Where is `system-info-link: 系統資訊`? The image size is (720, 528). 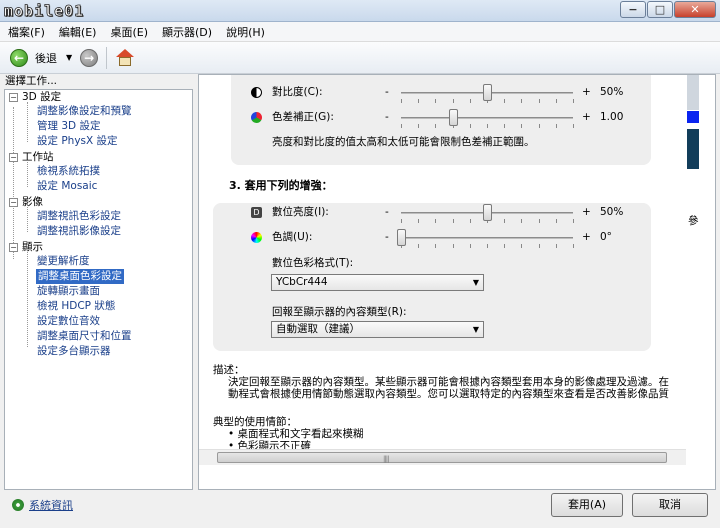
system-info-link: 系統資訊 is located at coordinates (42, 505).